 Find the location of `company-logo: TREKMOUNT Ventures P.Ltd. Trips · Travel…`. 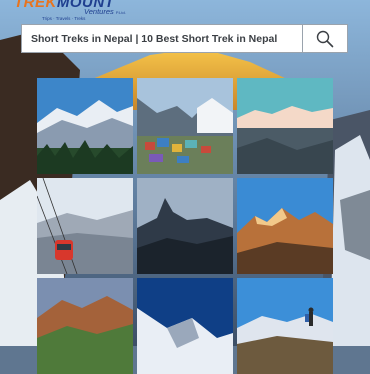

company-logo: TREKMOUNT Ventures P.Ltd. Trips · Travel… is located at coordinates (74, 12).